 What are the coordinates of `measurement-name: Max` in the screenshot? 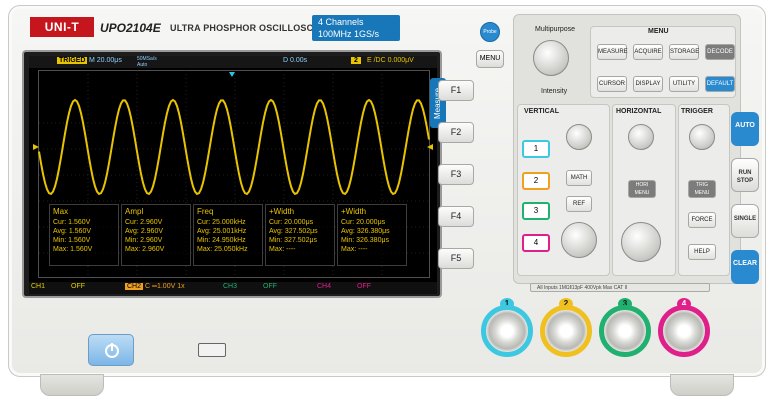 It's located at (61, 211).